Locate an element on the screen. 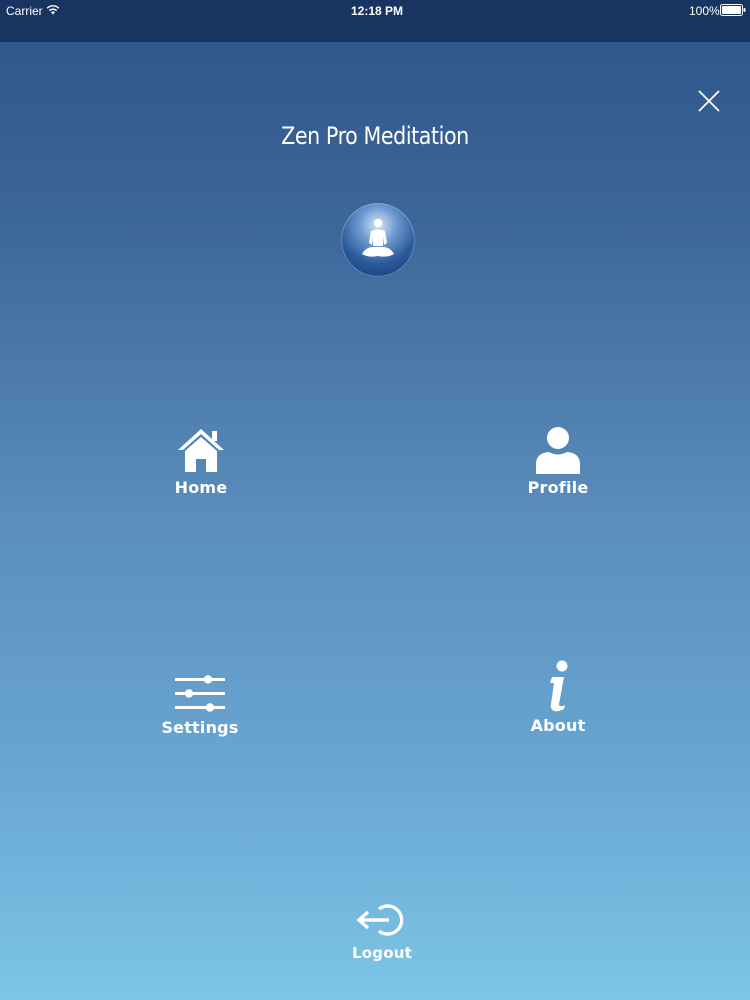 This screenshot has height=1000, width=750. menu-profile-button: Profile is located at coordinates (558, 461).